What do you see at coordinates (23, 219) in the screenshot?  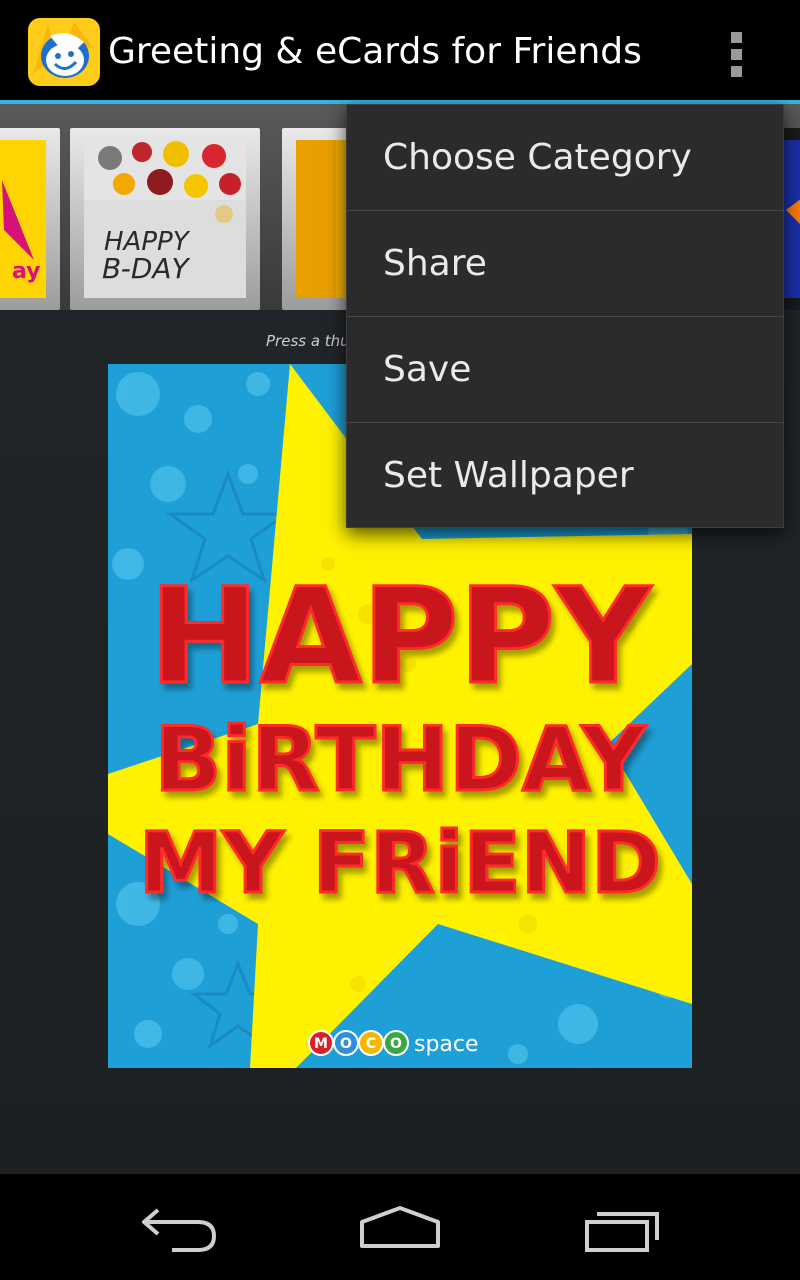 I see `thumbnail-happy-birthday-partial: ay` at bounding box center [23, 219].